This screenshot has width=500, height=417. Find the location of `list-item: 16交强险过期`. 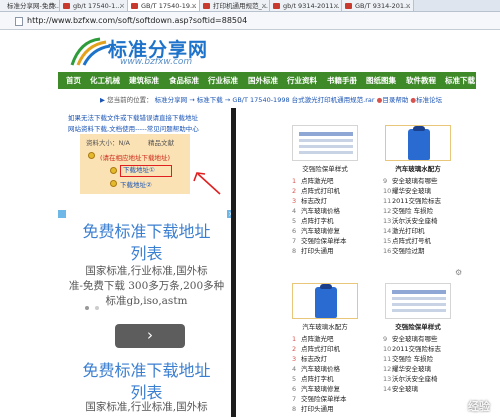

list-item: 16交强险过期 is located at coordinates (412, 251).